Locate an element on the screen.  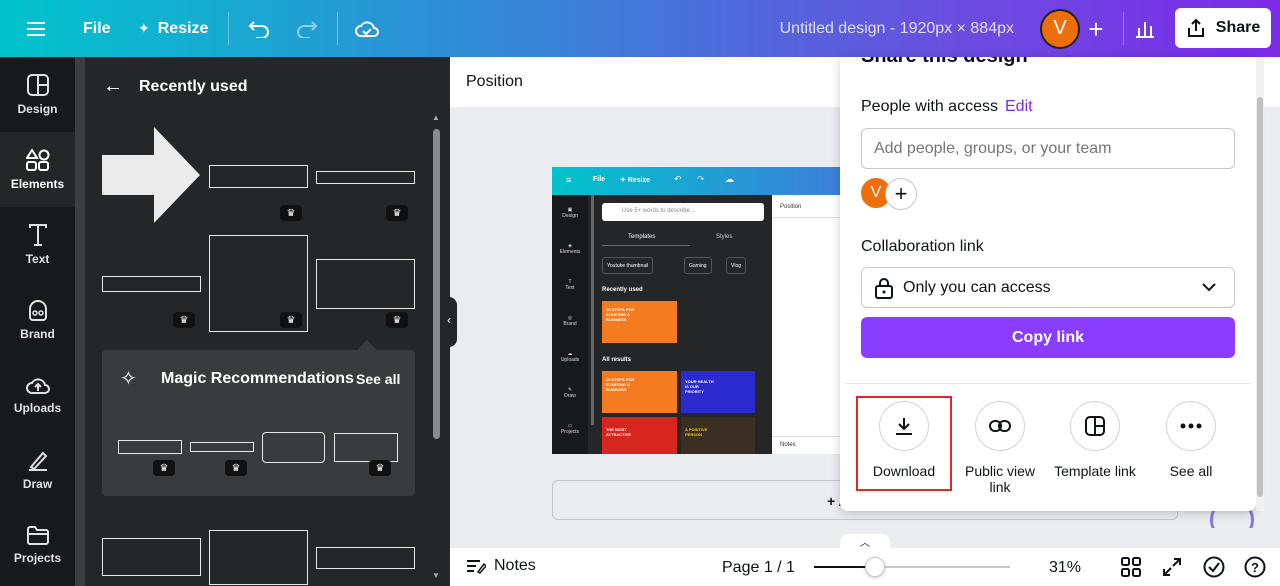
panel-header: ← Recently used is located at coordinates (175, 86).